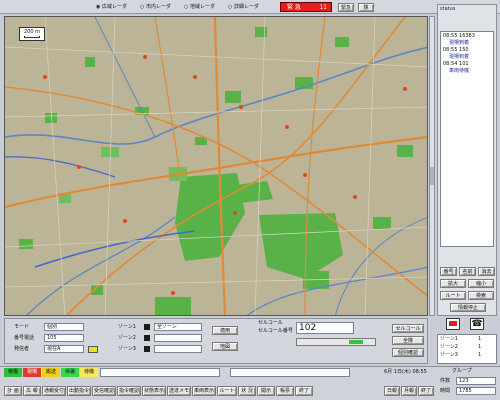 The image size is (500, 400). I want to click on message-field, so click(160, 372).